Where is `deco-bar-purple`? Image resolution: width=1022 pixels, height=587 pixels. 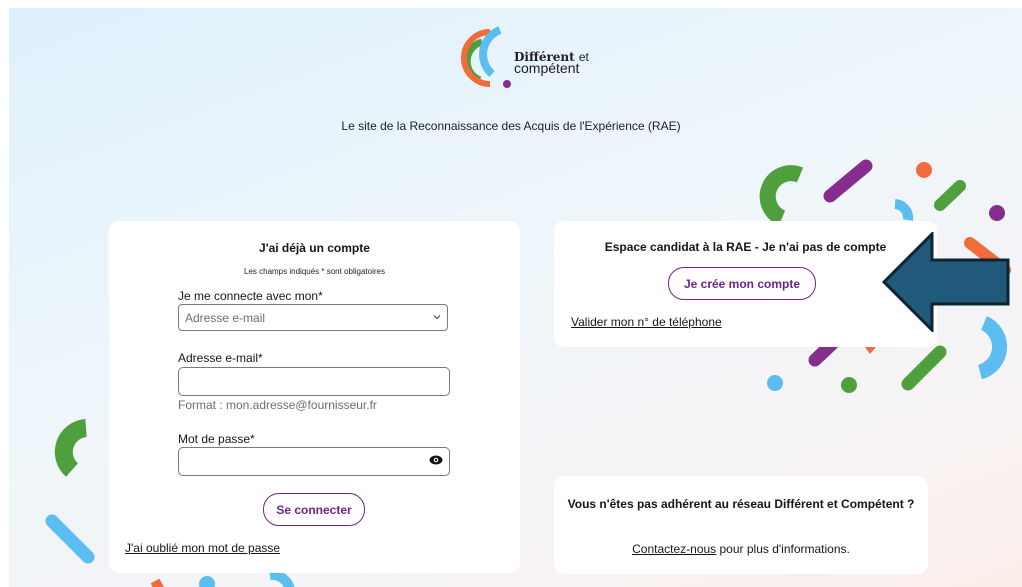
deco-bar-purple is located at coordinates (848, 181).